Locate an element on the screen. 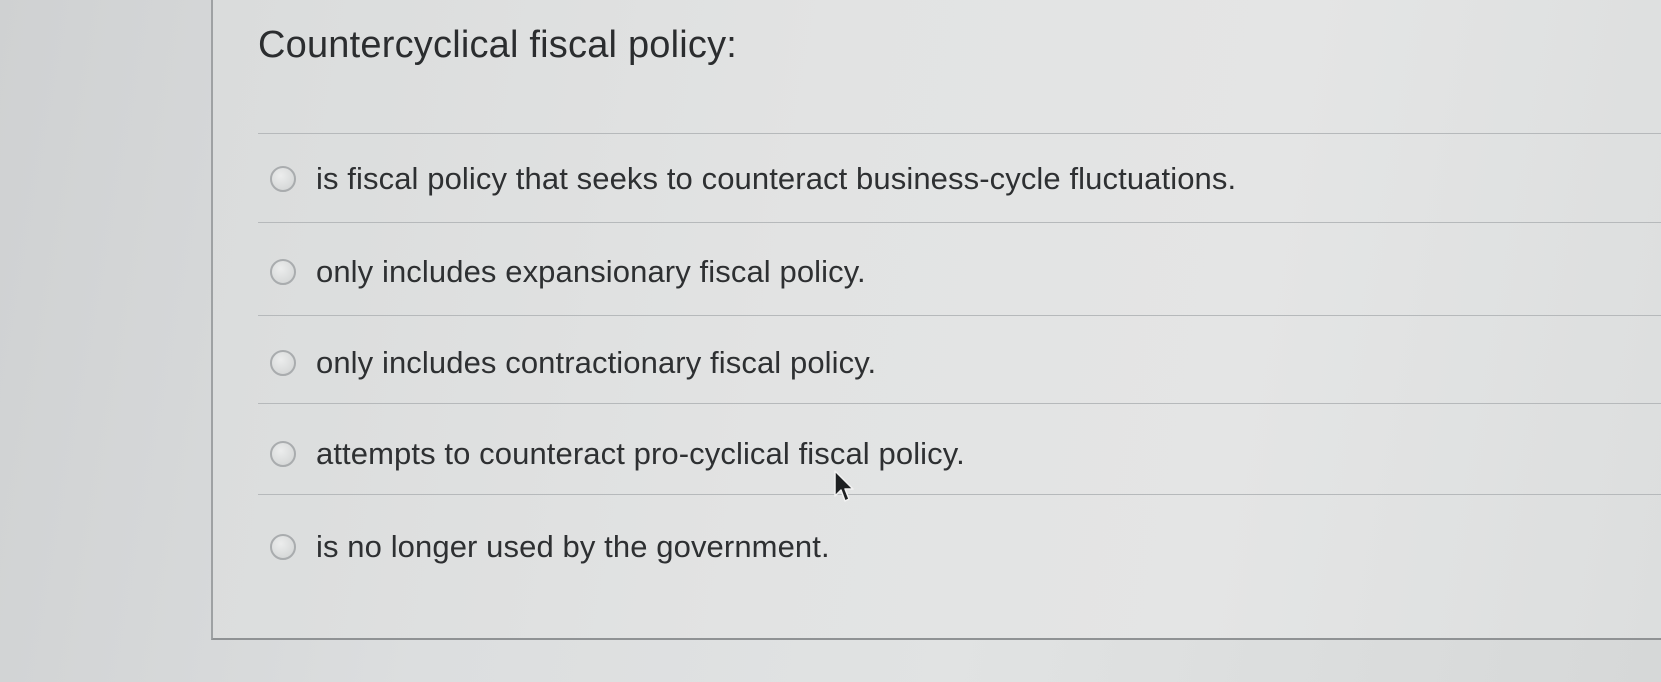  answer-option-5: is no longer used by the government. is located at coordinates (550, 547).